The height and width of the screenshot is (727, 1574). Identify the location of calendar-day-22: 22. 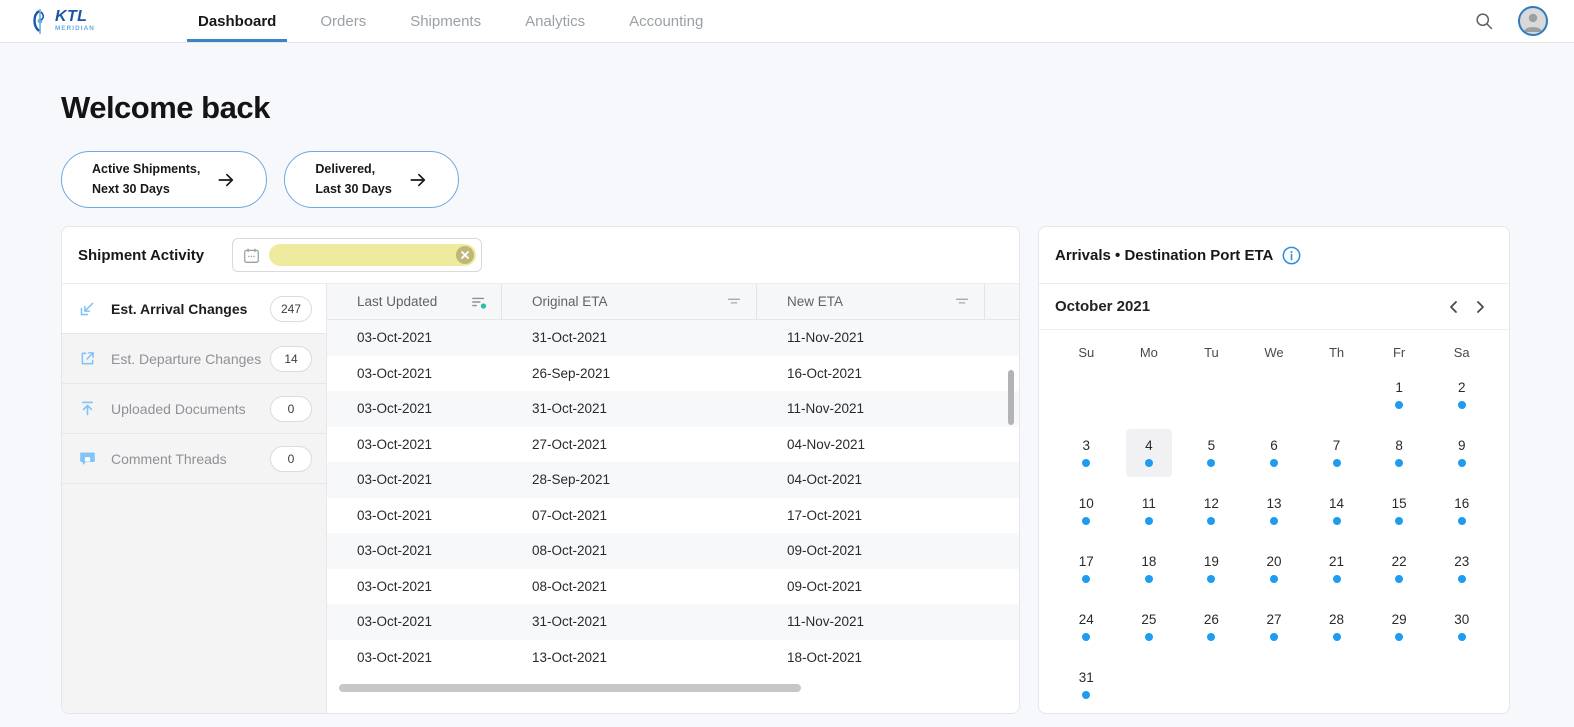
(1399, 569).